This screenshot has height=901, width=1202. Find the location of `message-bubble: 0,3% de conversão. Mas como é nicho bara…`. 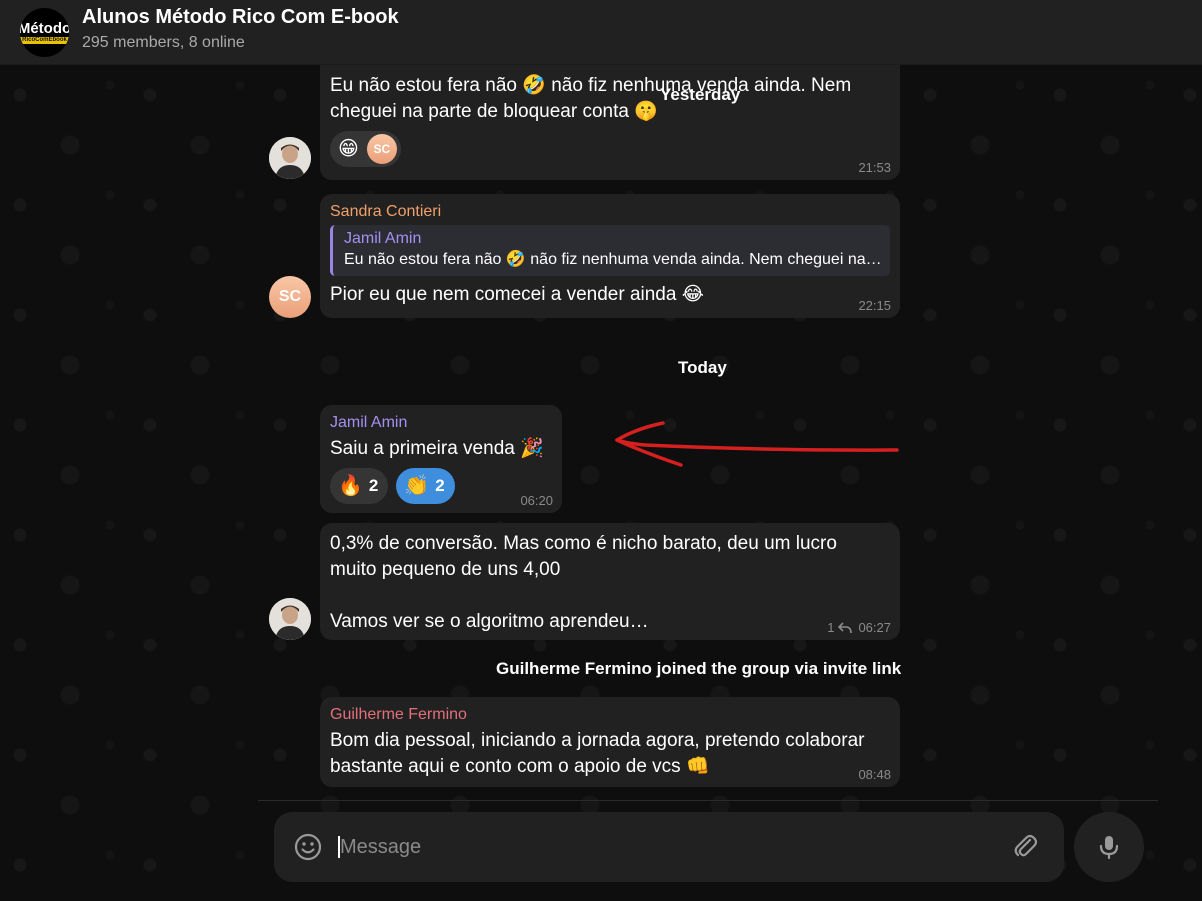

message-bubble: 0,3% de conversão. Mas como é nicho bara… is located at coordinates (610, 581).